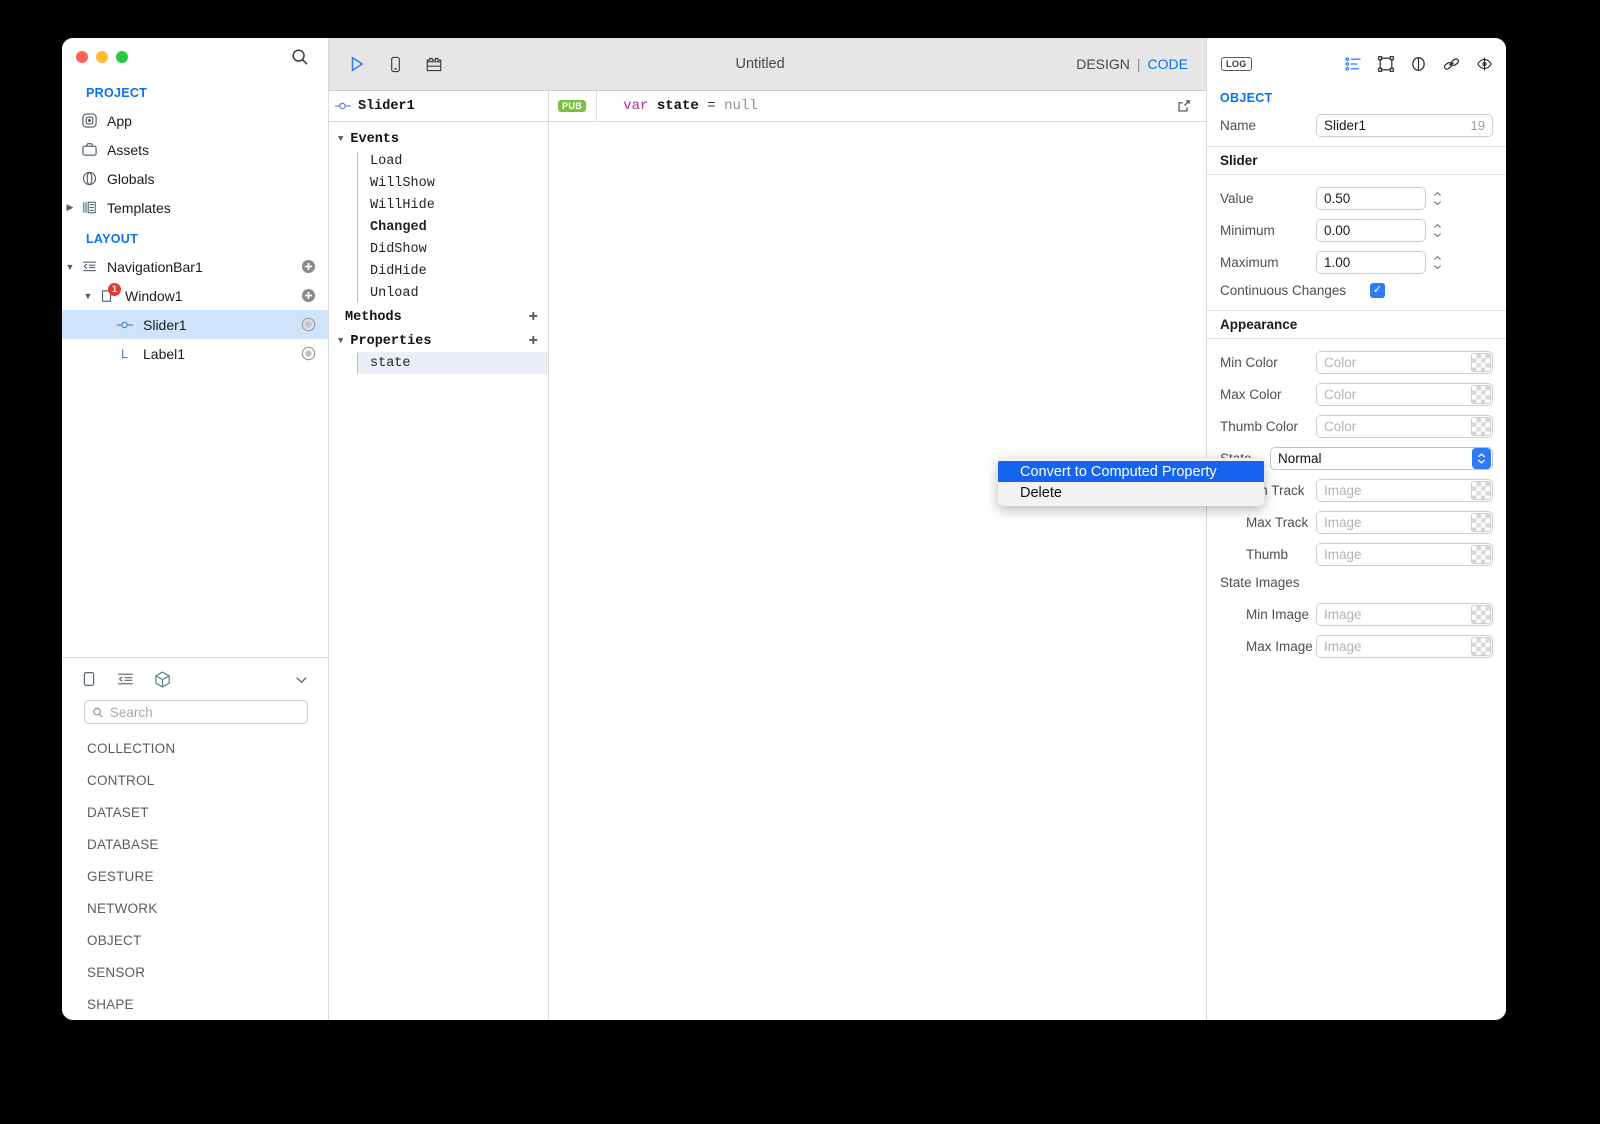 The height and width of the screenshot is (1124, 1600). I want to click on chevron-updown-icon, so click(1481, 458).